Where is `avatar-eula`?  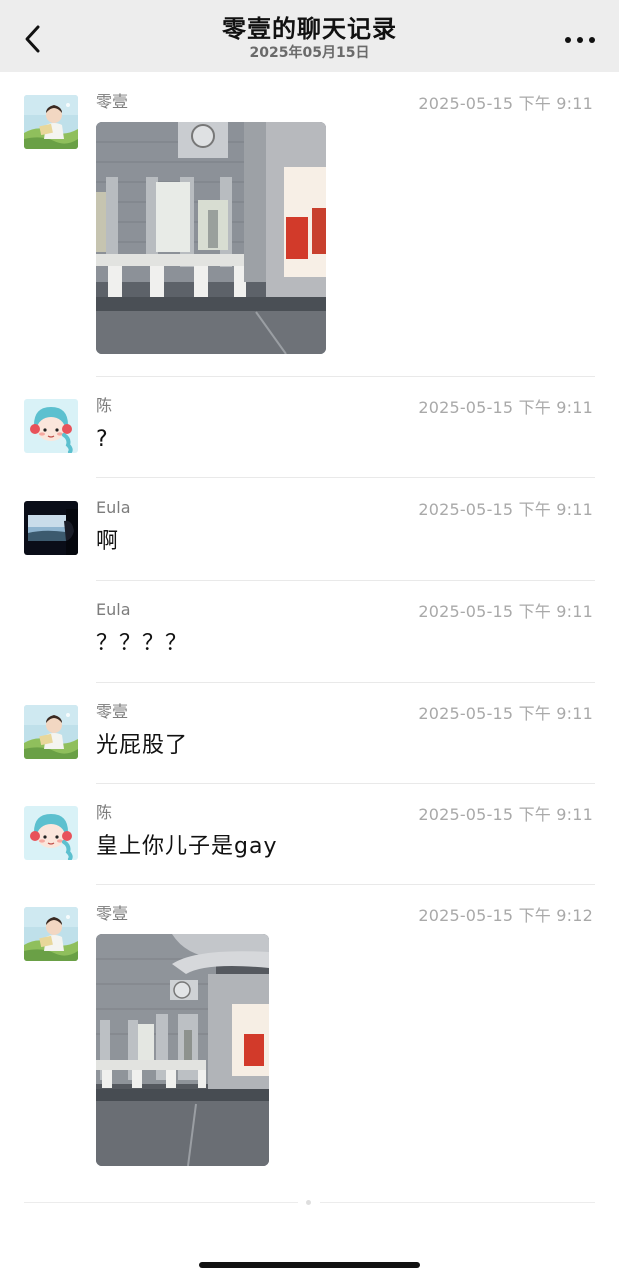 avatar-eula is located at coordinates (51, 528).